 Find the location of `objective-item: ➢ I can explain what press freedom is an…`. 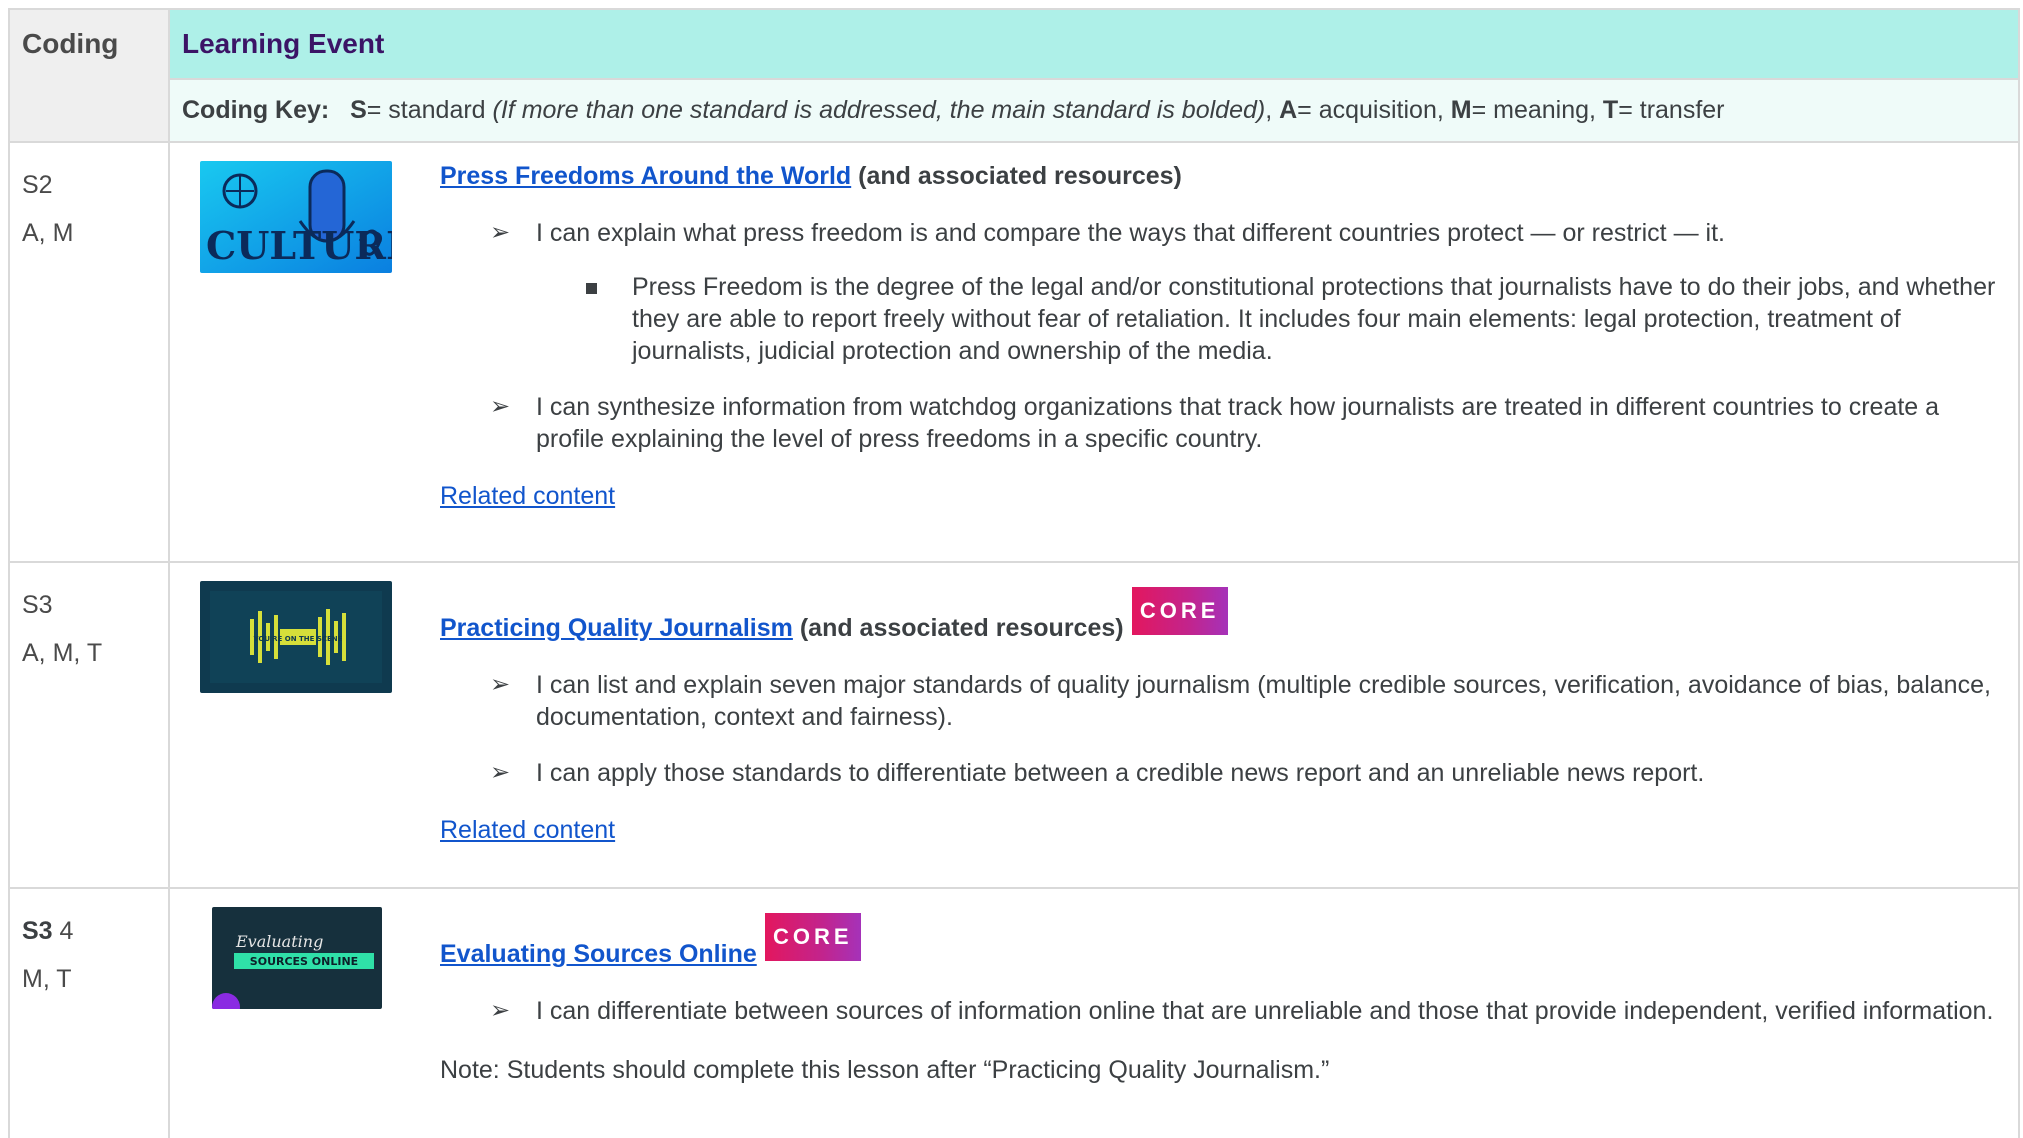

objective-item: ➢ I can explain what press freedom is an… is located at coordinates (1219, 233).